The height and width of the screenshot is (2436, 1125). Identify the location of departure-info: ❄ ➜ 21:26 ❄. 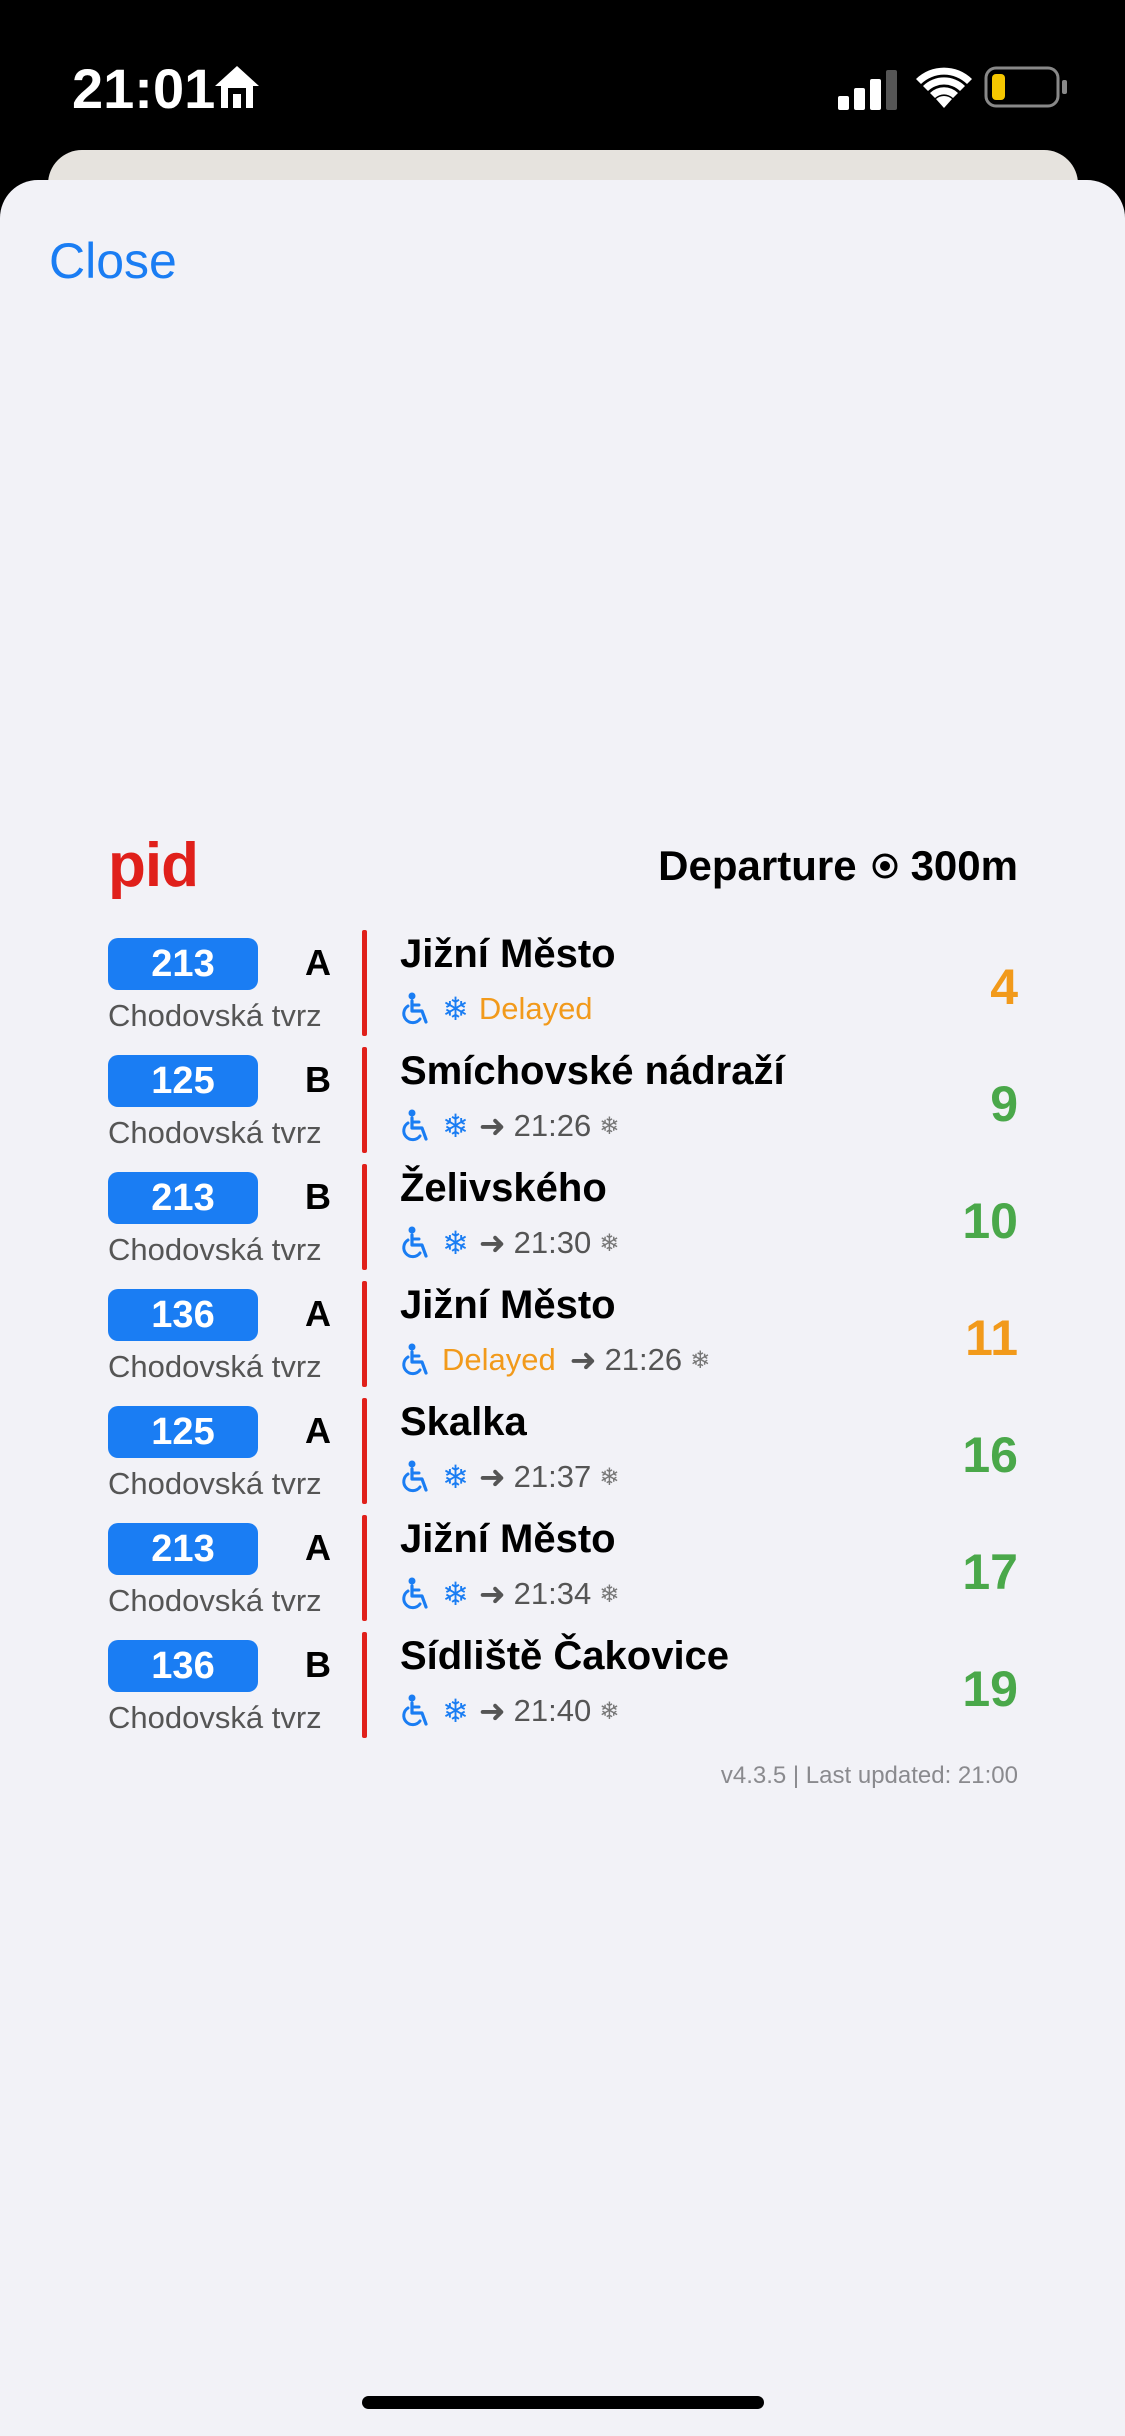
(509, 1126).